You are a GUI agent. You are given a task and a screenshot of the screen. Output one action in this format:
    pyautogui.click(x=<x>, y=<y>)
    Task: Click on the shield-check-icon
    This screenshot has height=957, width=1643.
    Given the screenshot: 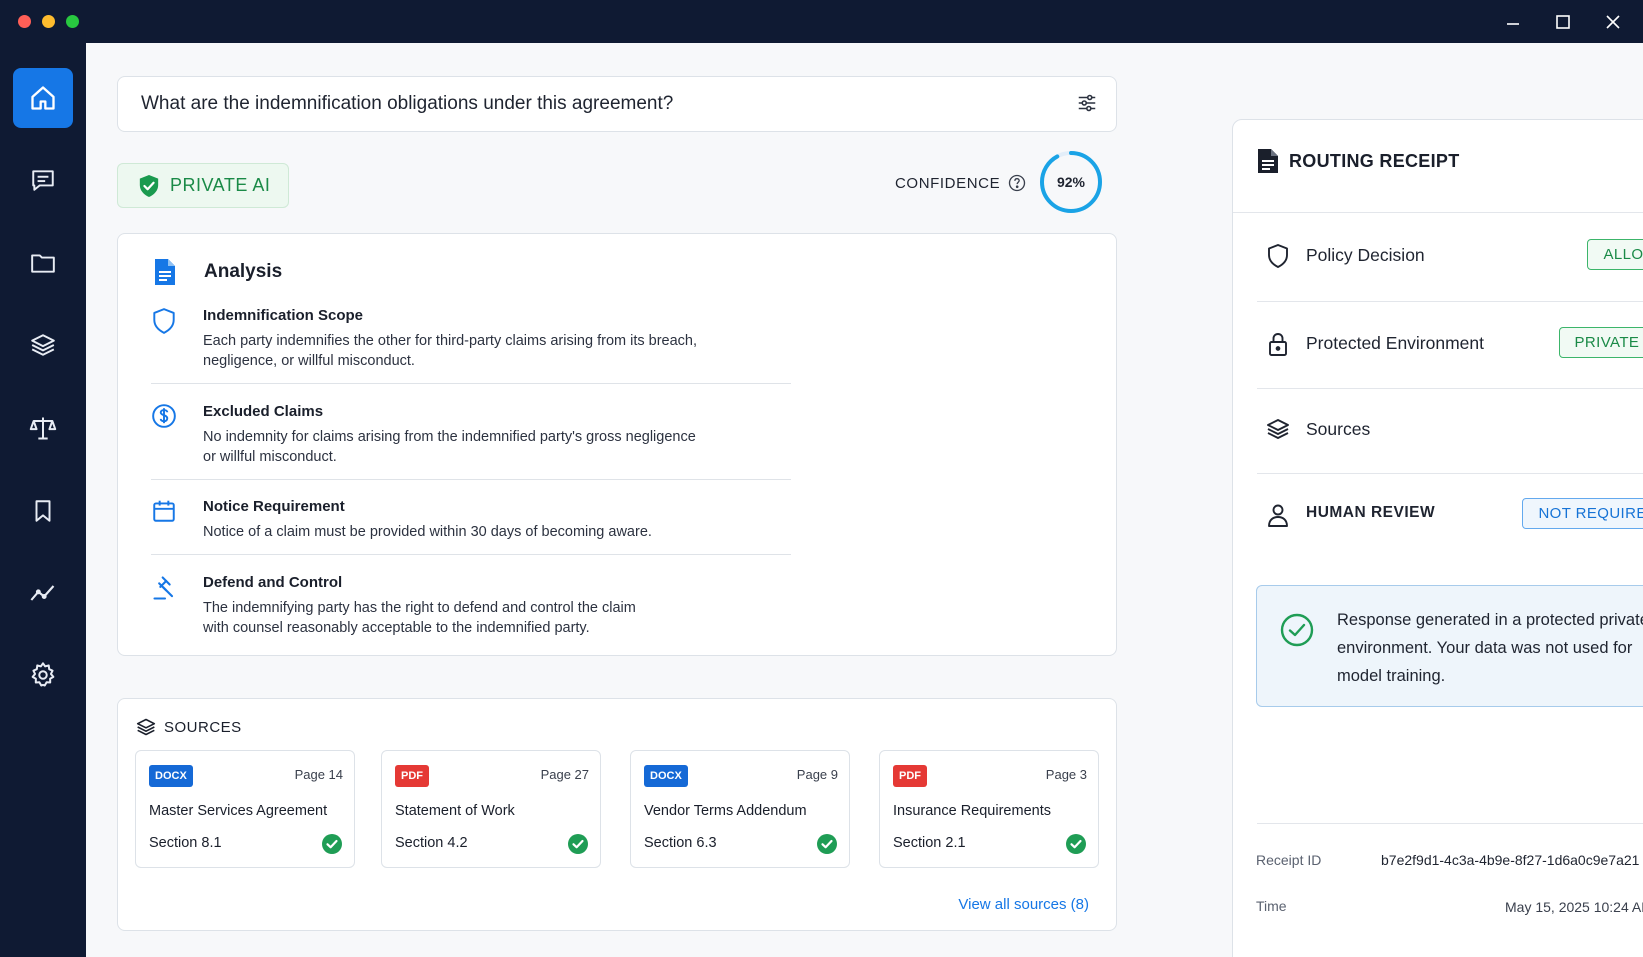 What is the action you would take?
    pyautogui.click(x=149, y=185)
    